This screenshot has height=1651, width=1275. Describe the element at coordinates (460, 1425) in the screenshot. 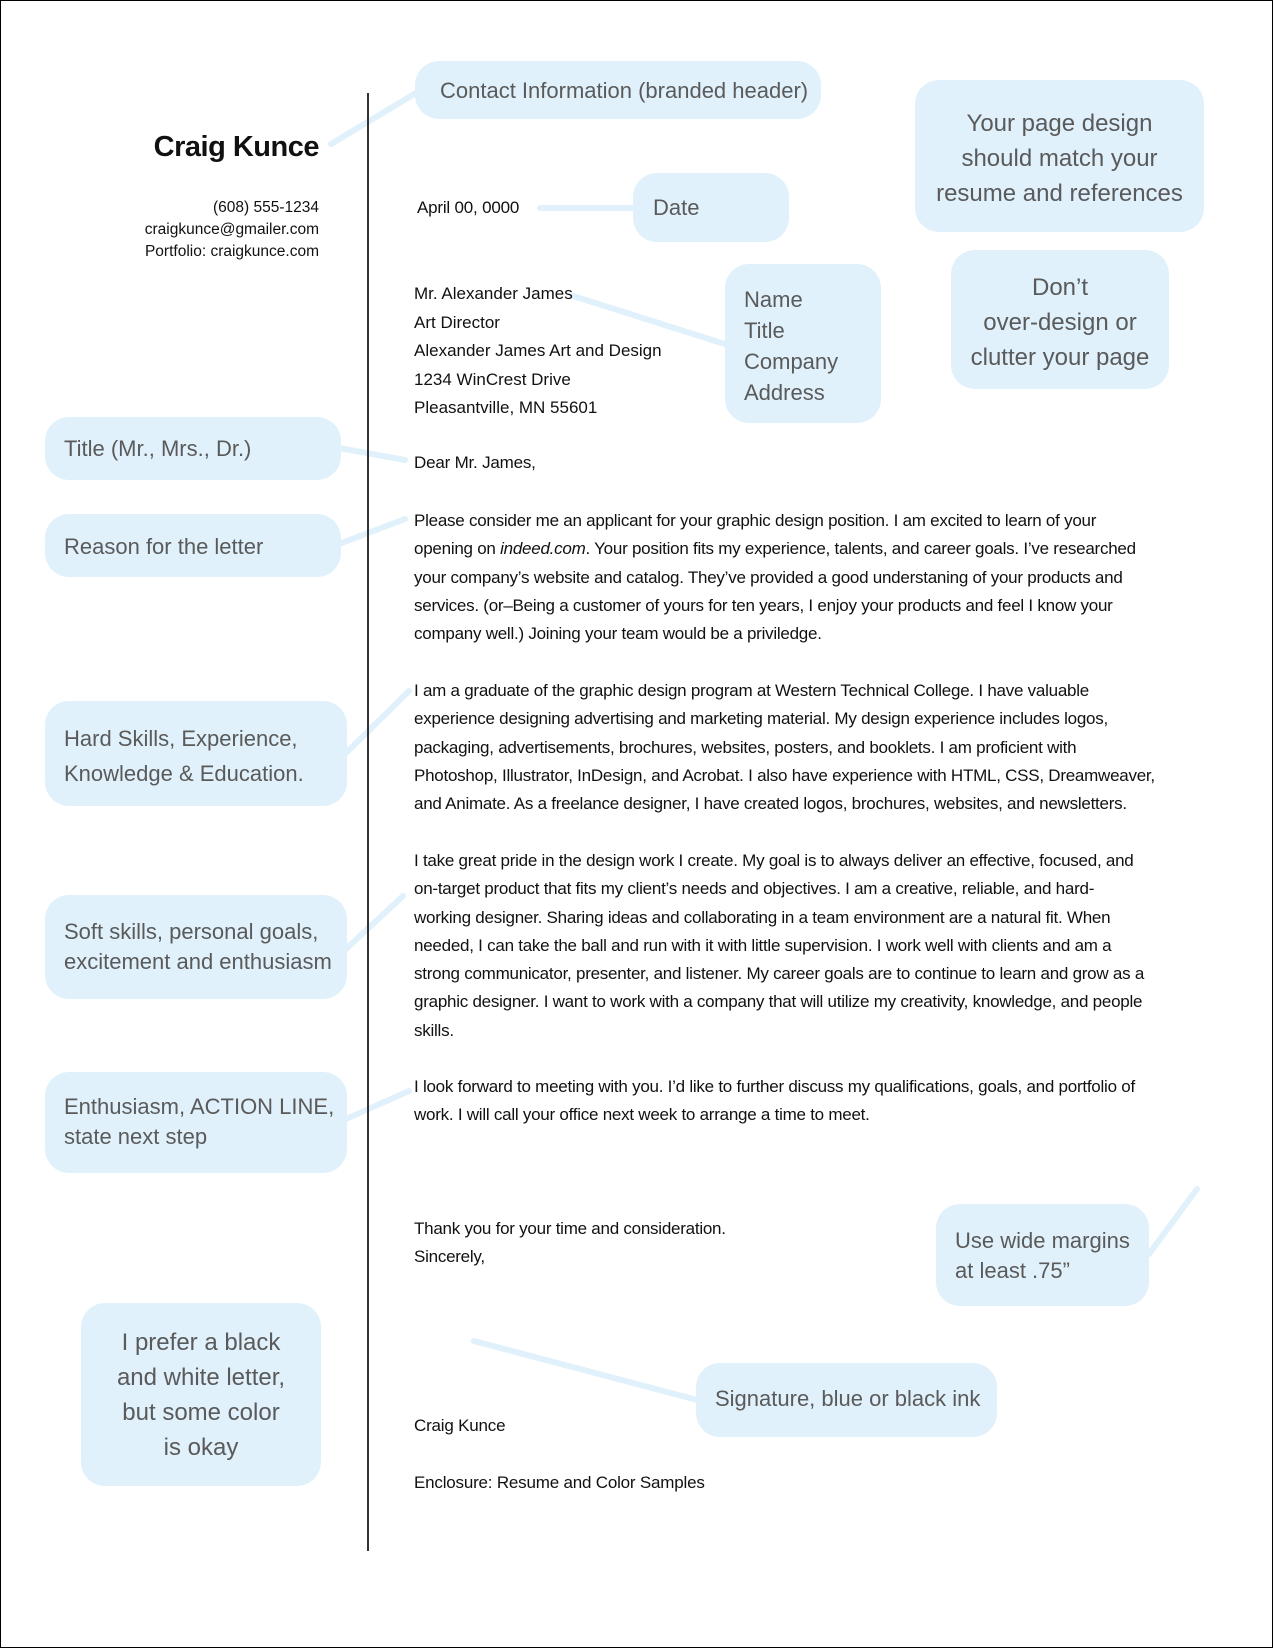

I see `typed-signature: Craig Kunce` at that location.